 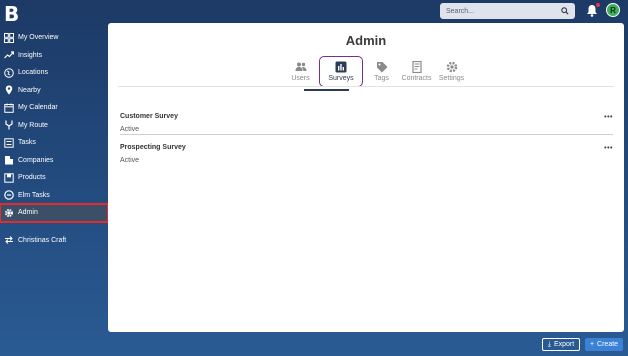 What do you see at coordinates (9, 160) in the screenshot?
I see `building-icon` at bounding box center [9, 160].